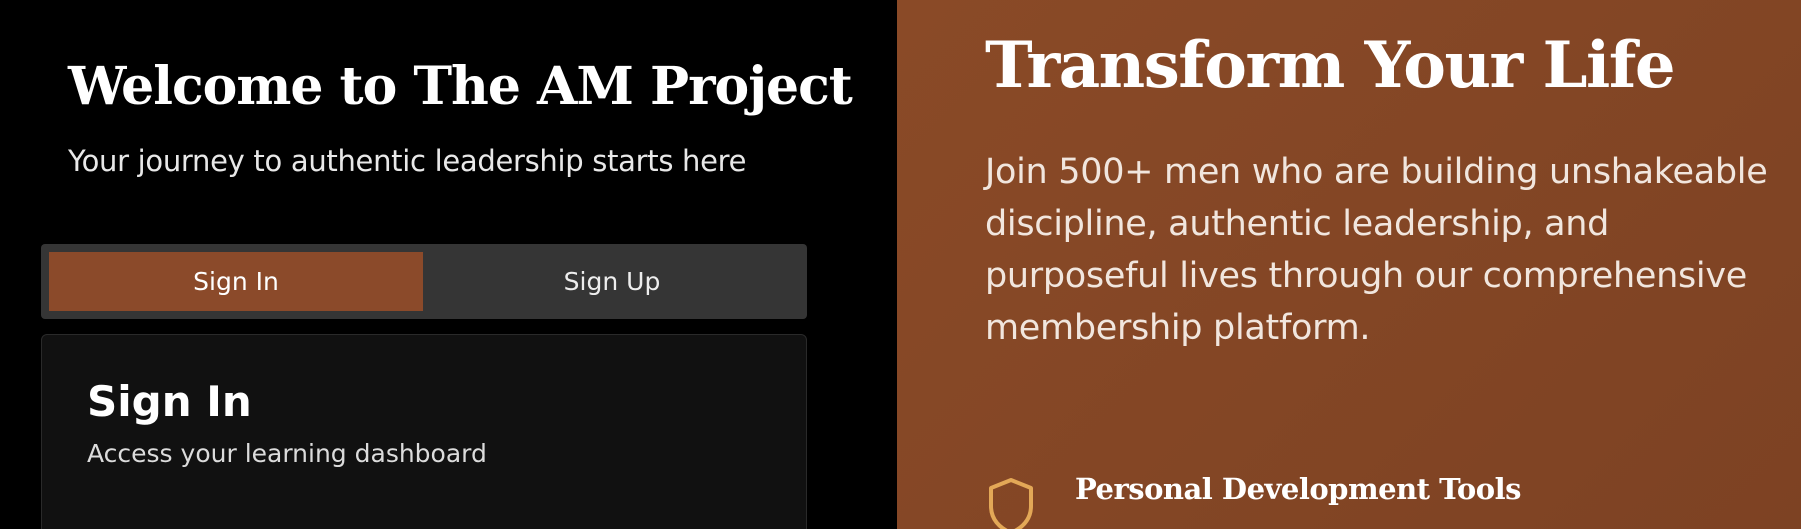  Describe the element at coordinates (1330, 65) in the screenshot. I see `hero-title: Transform Your Life` at that location.